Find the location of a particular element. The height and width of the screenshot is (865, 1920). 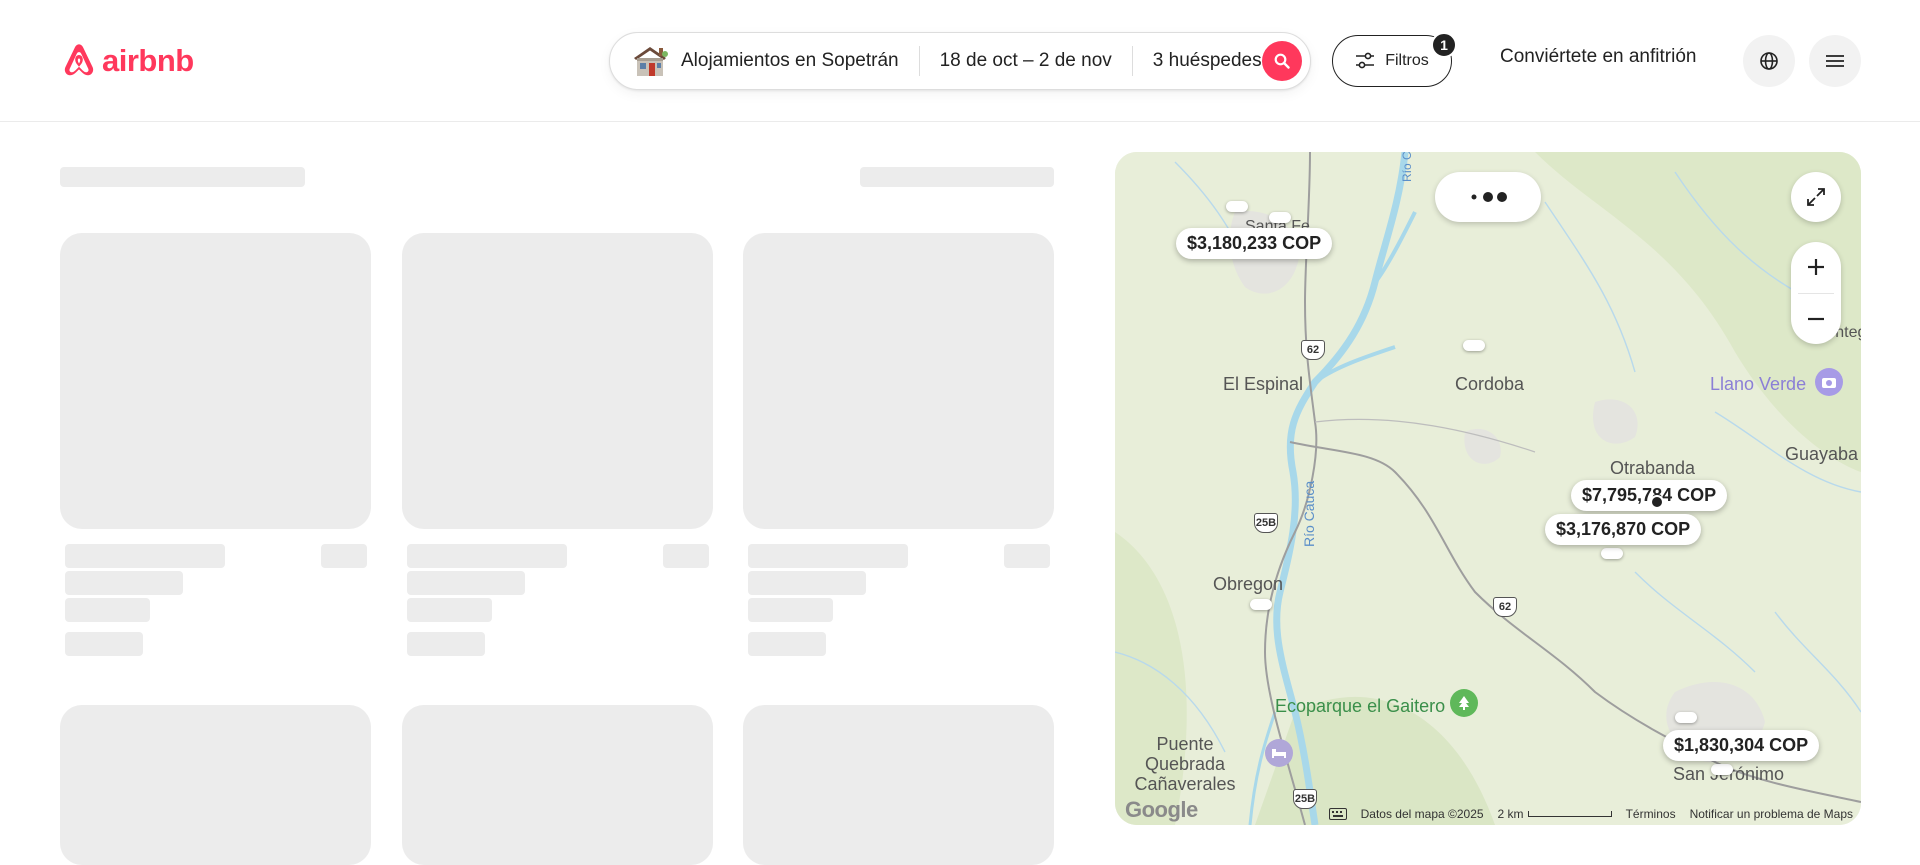

search-icon is located at coordinates (1282, 61).